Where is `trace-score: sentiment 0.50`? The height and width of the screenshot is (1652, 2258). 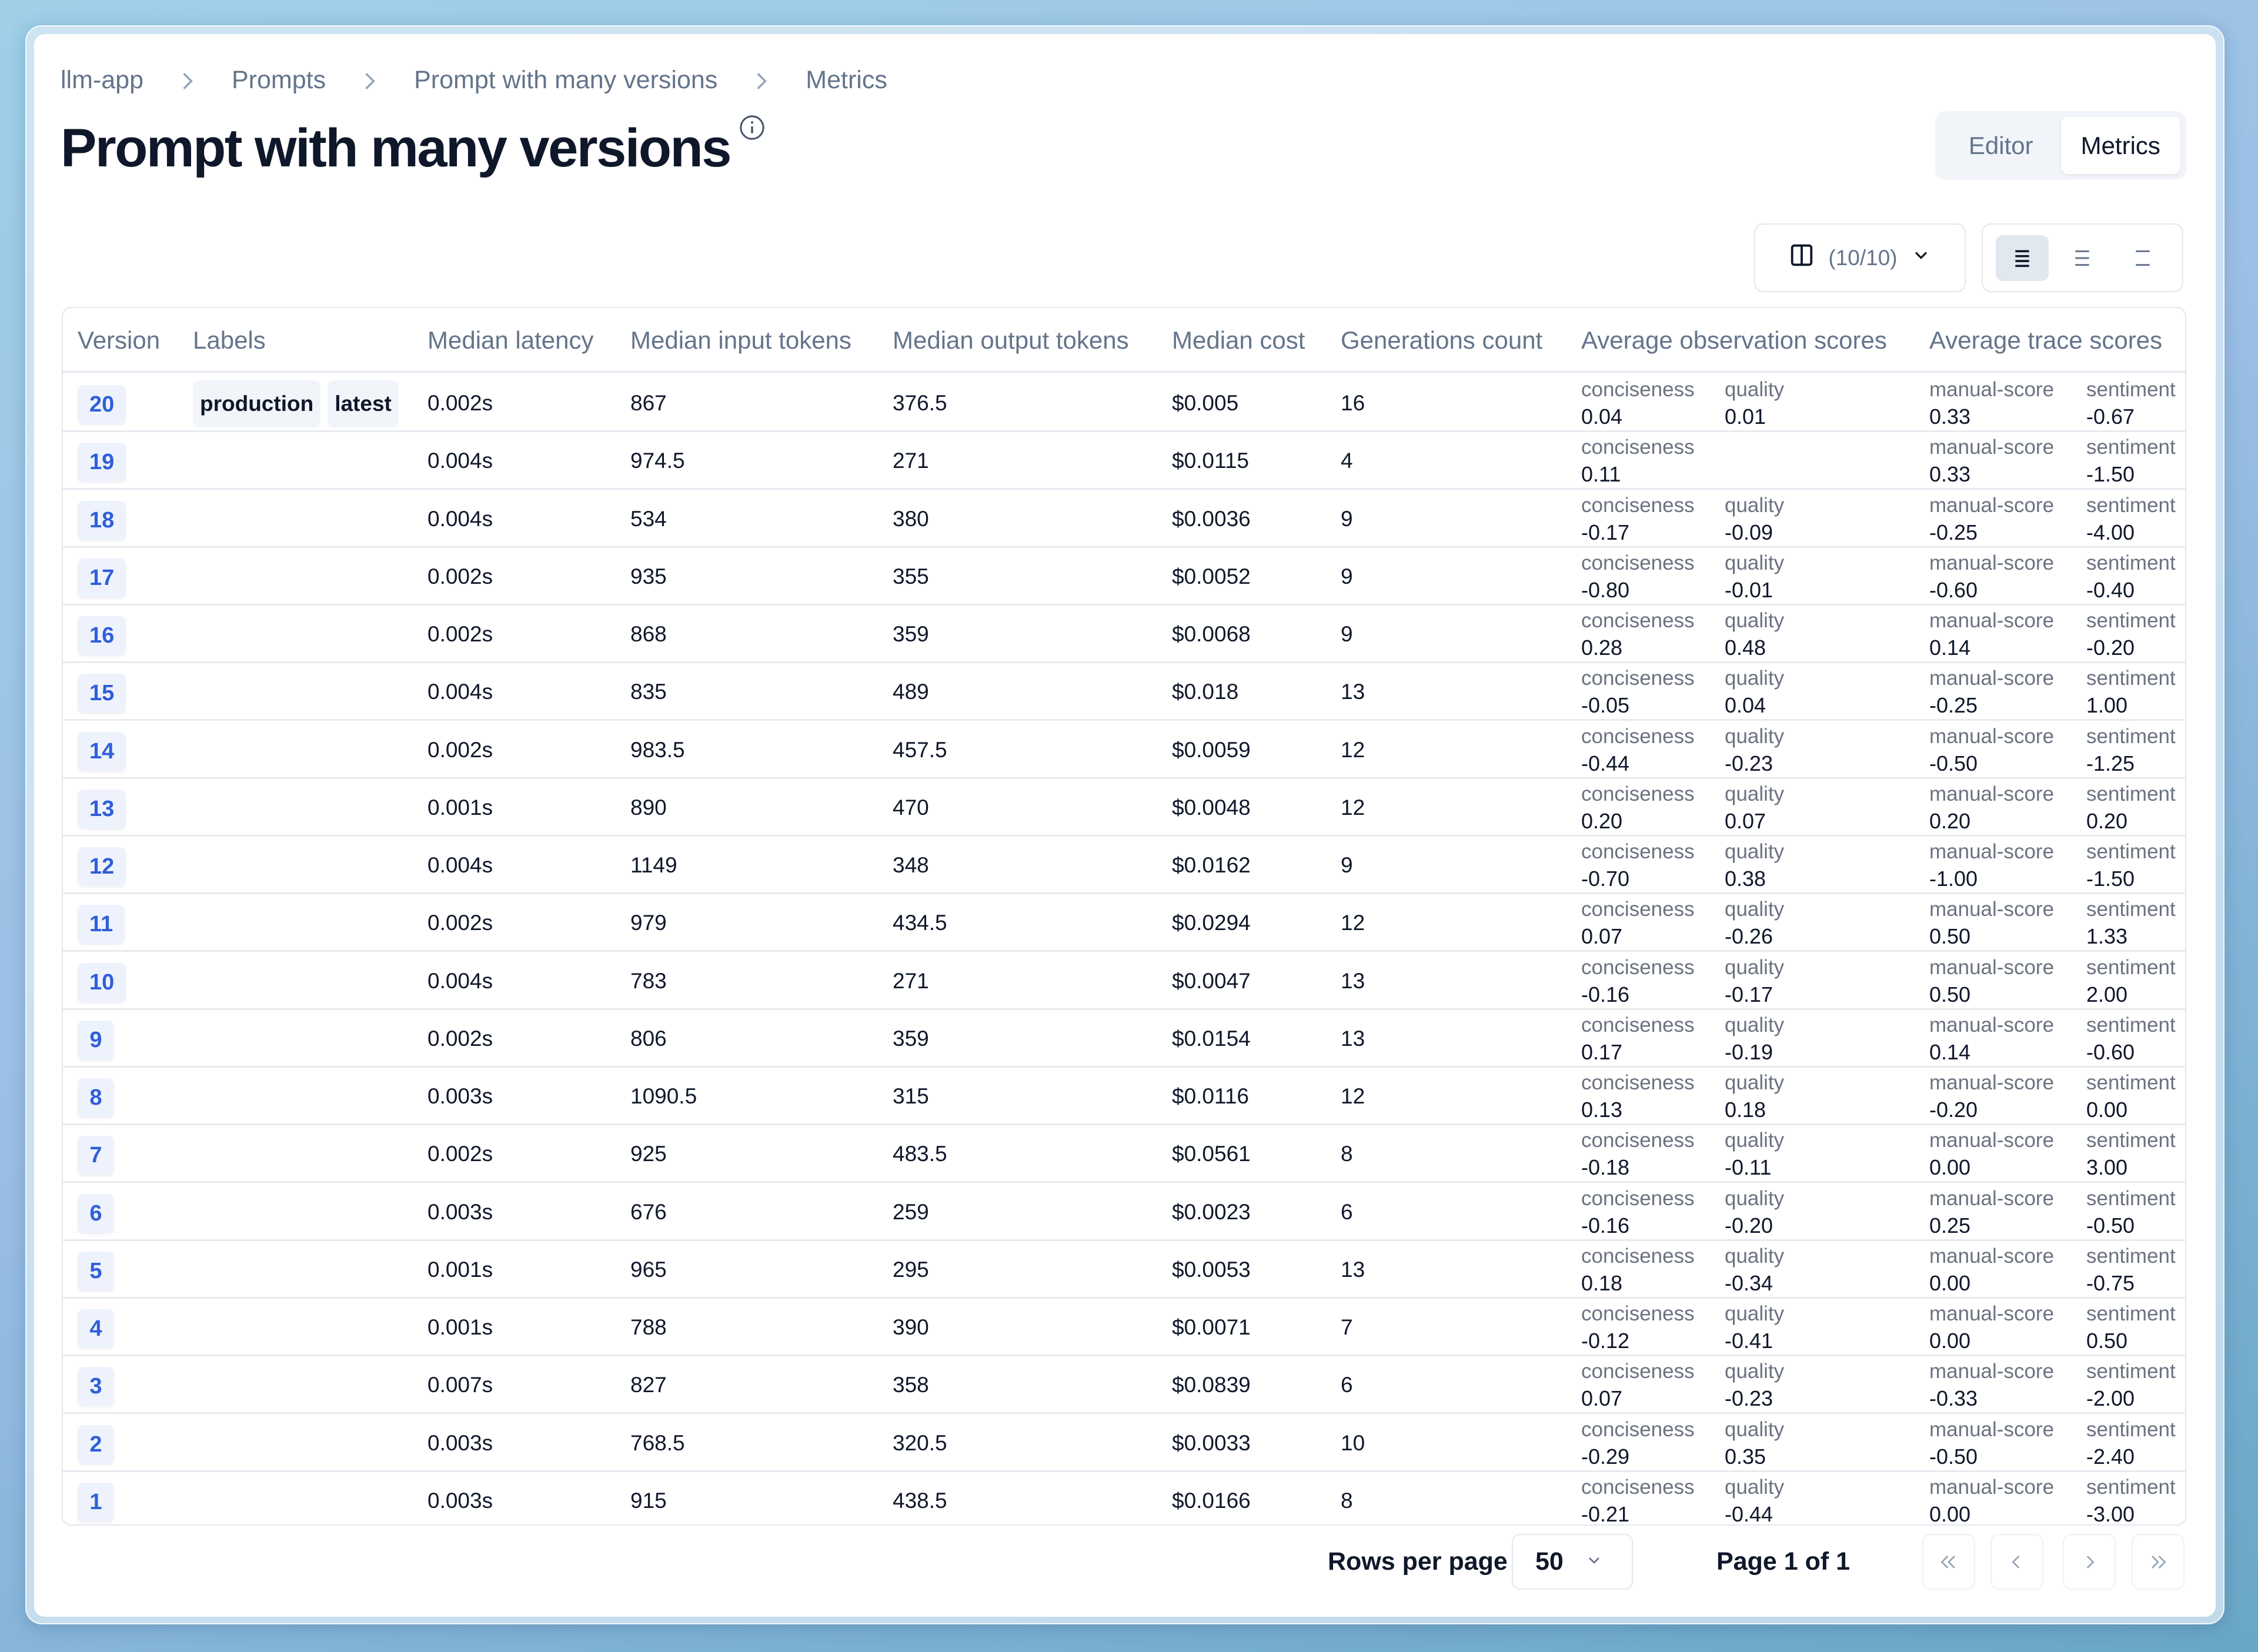
trace-score: sentiment 0.50 is located at coordinates (2131, 1327).